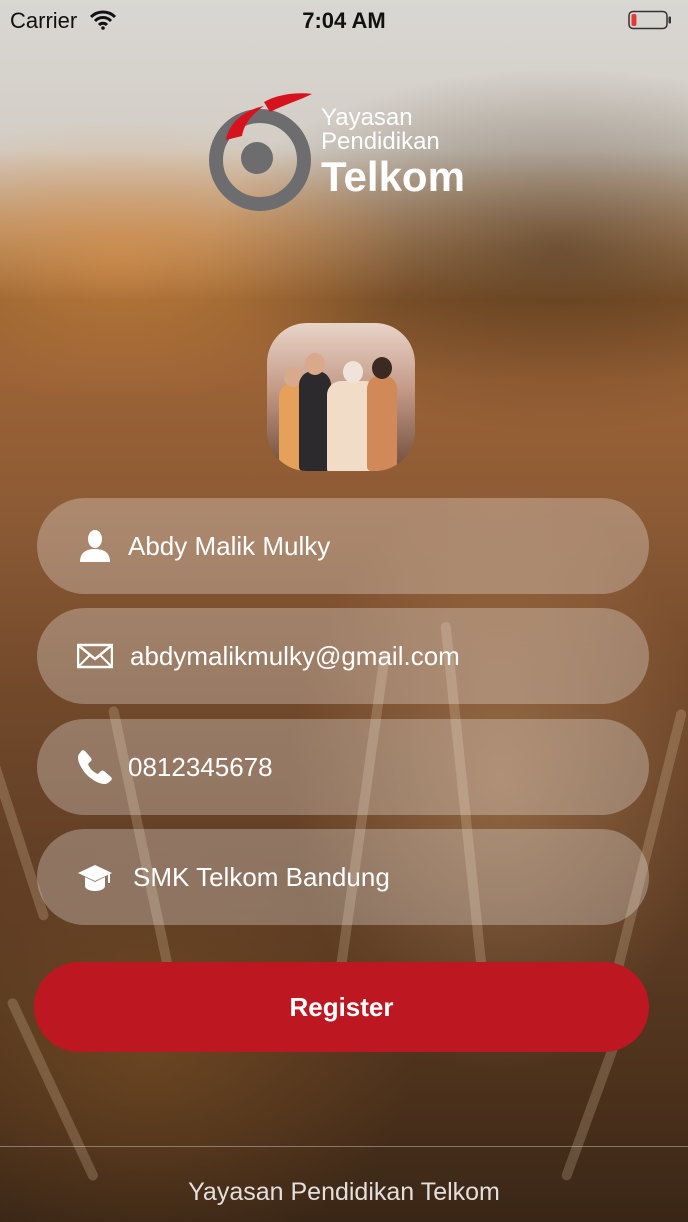 This screenshot has height=1222, width=688. Describe the element at coordinates (344, 1192) in the screenshot. I see `footer-text: Yayasan Pendidikan Telkom` at that location.